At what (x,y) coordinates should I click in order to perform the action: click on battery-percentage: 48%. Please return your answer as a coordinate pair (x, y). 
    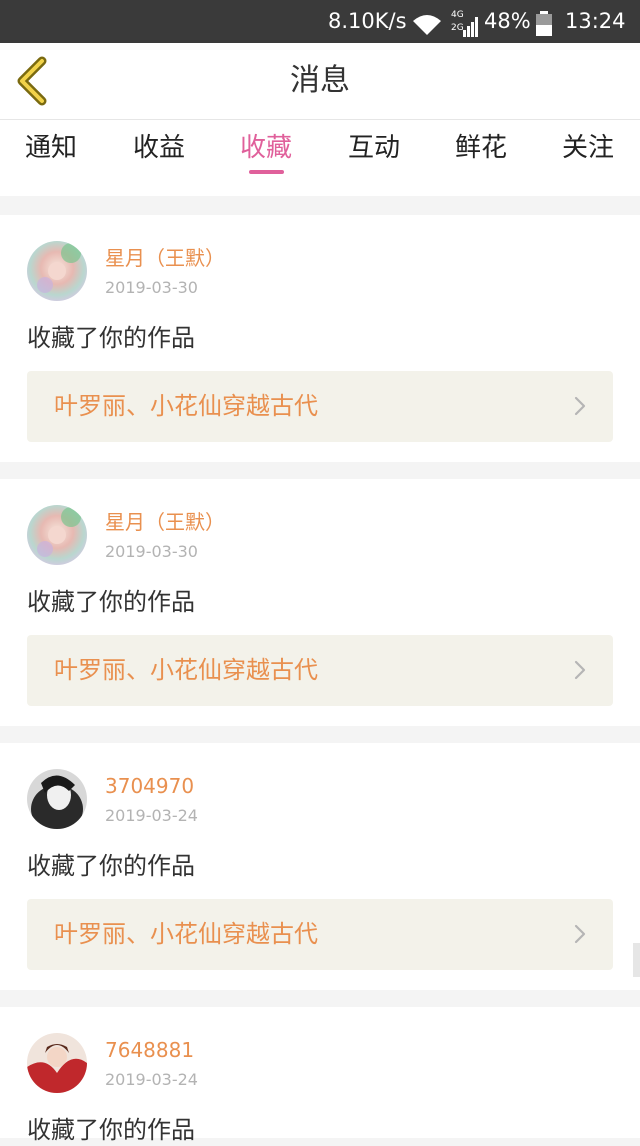
    Looking at the image, I should click on (507, 21).